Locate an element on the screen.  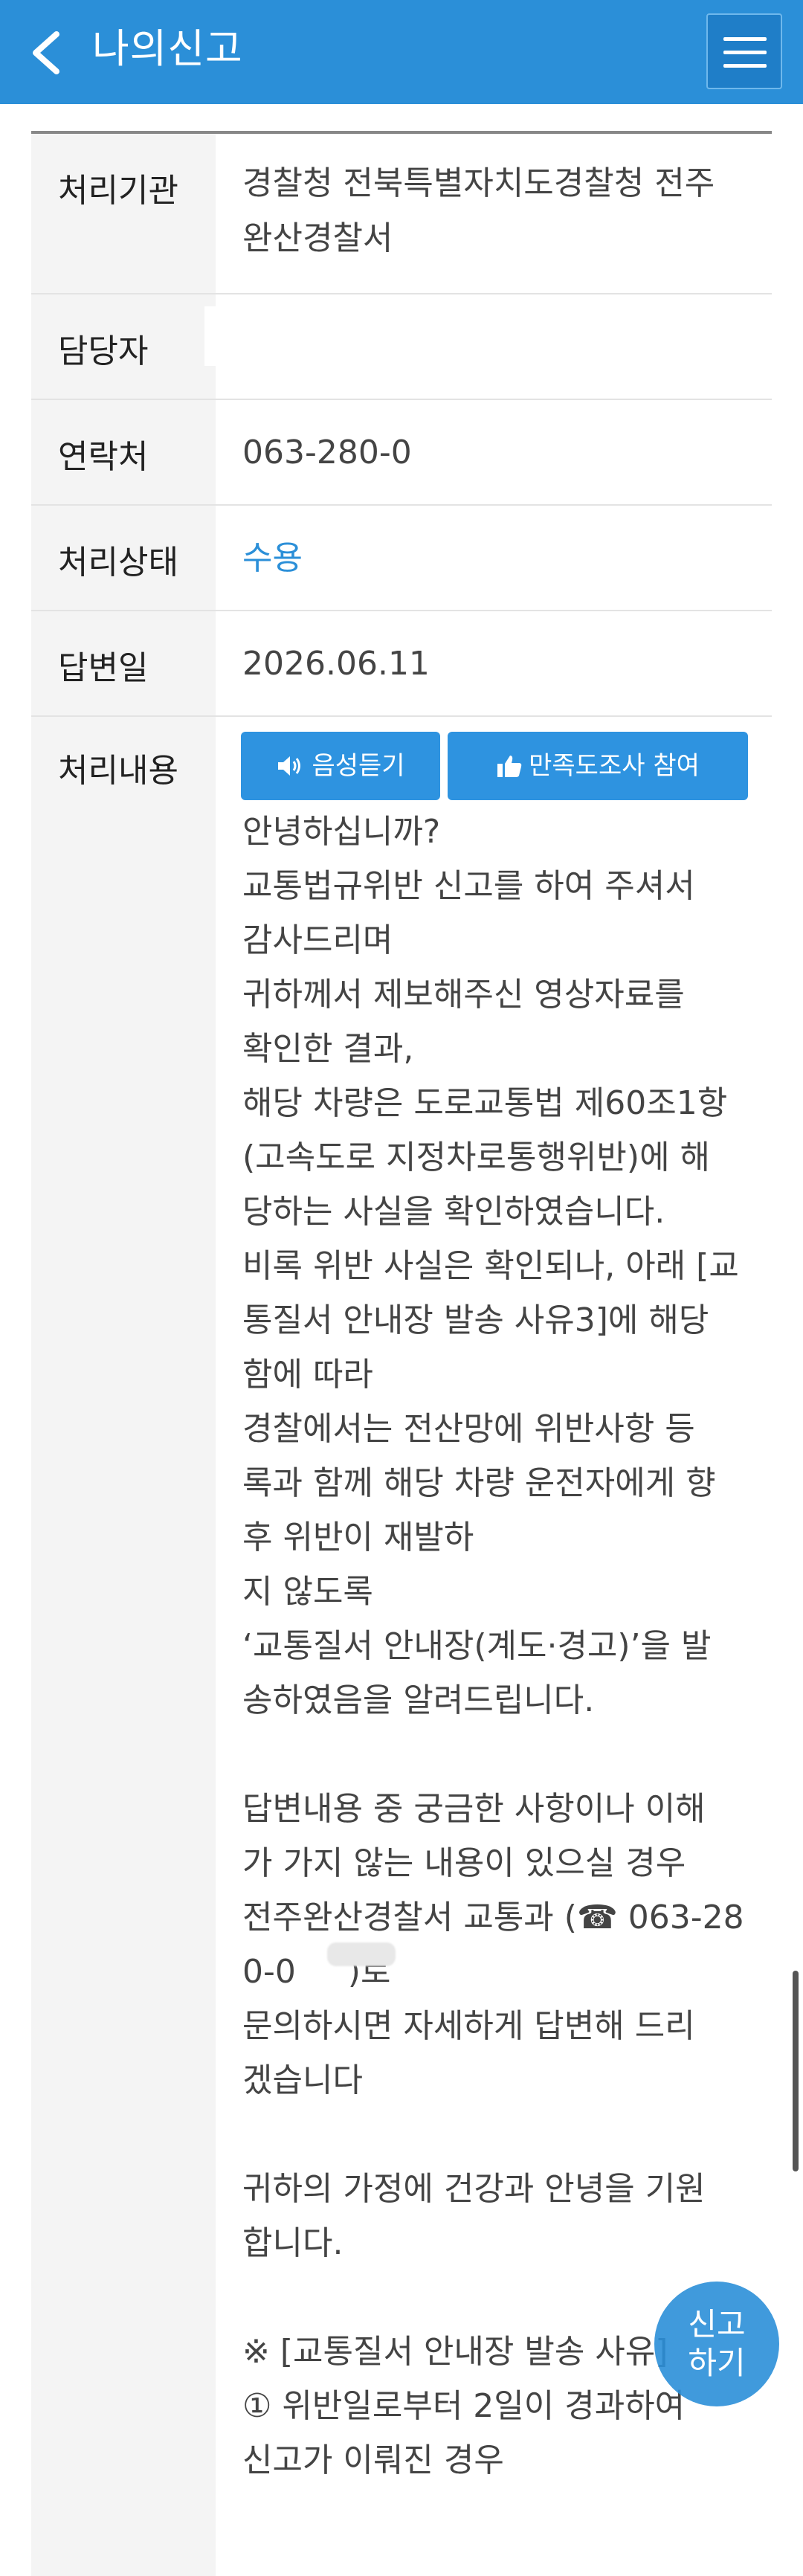
scrollbar-thumb is located at coordinates (796, 2071).